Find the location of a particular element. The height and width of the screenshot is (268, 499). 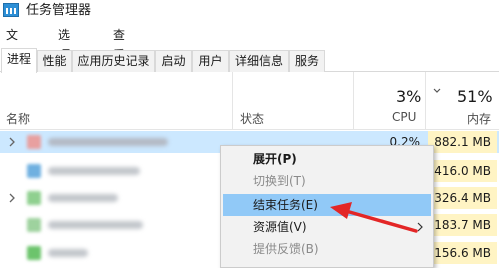

column-memory: 内存 is located at coordinates (479, 118).